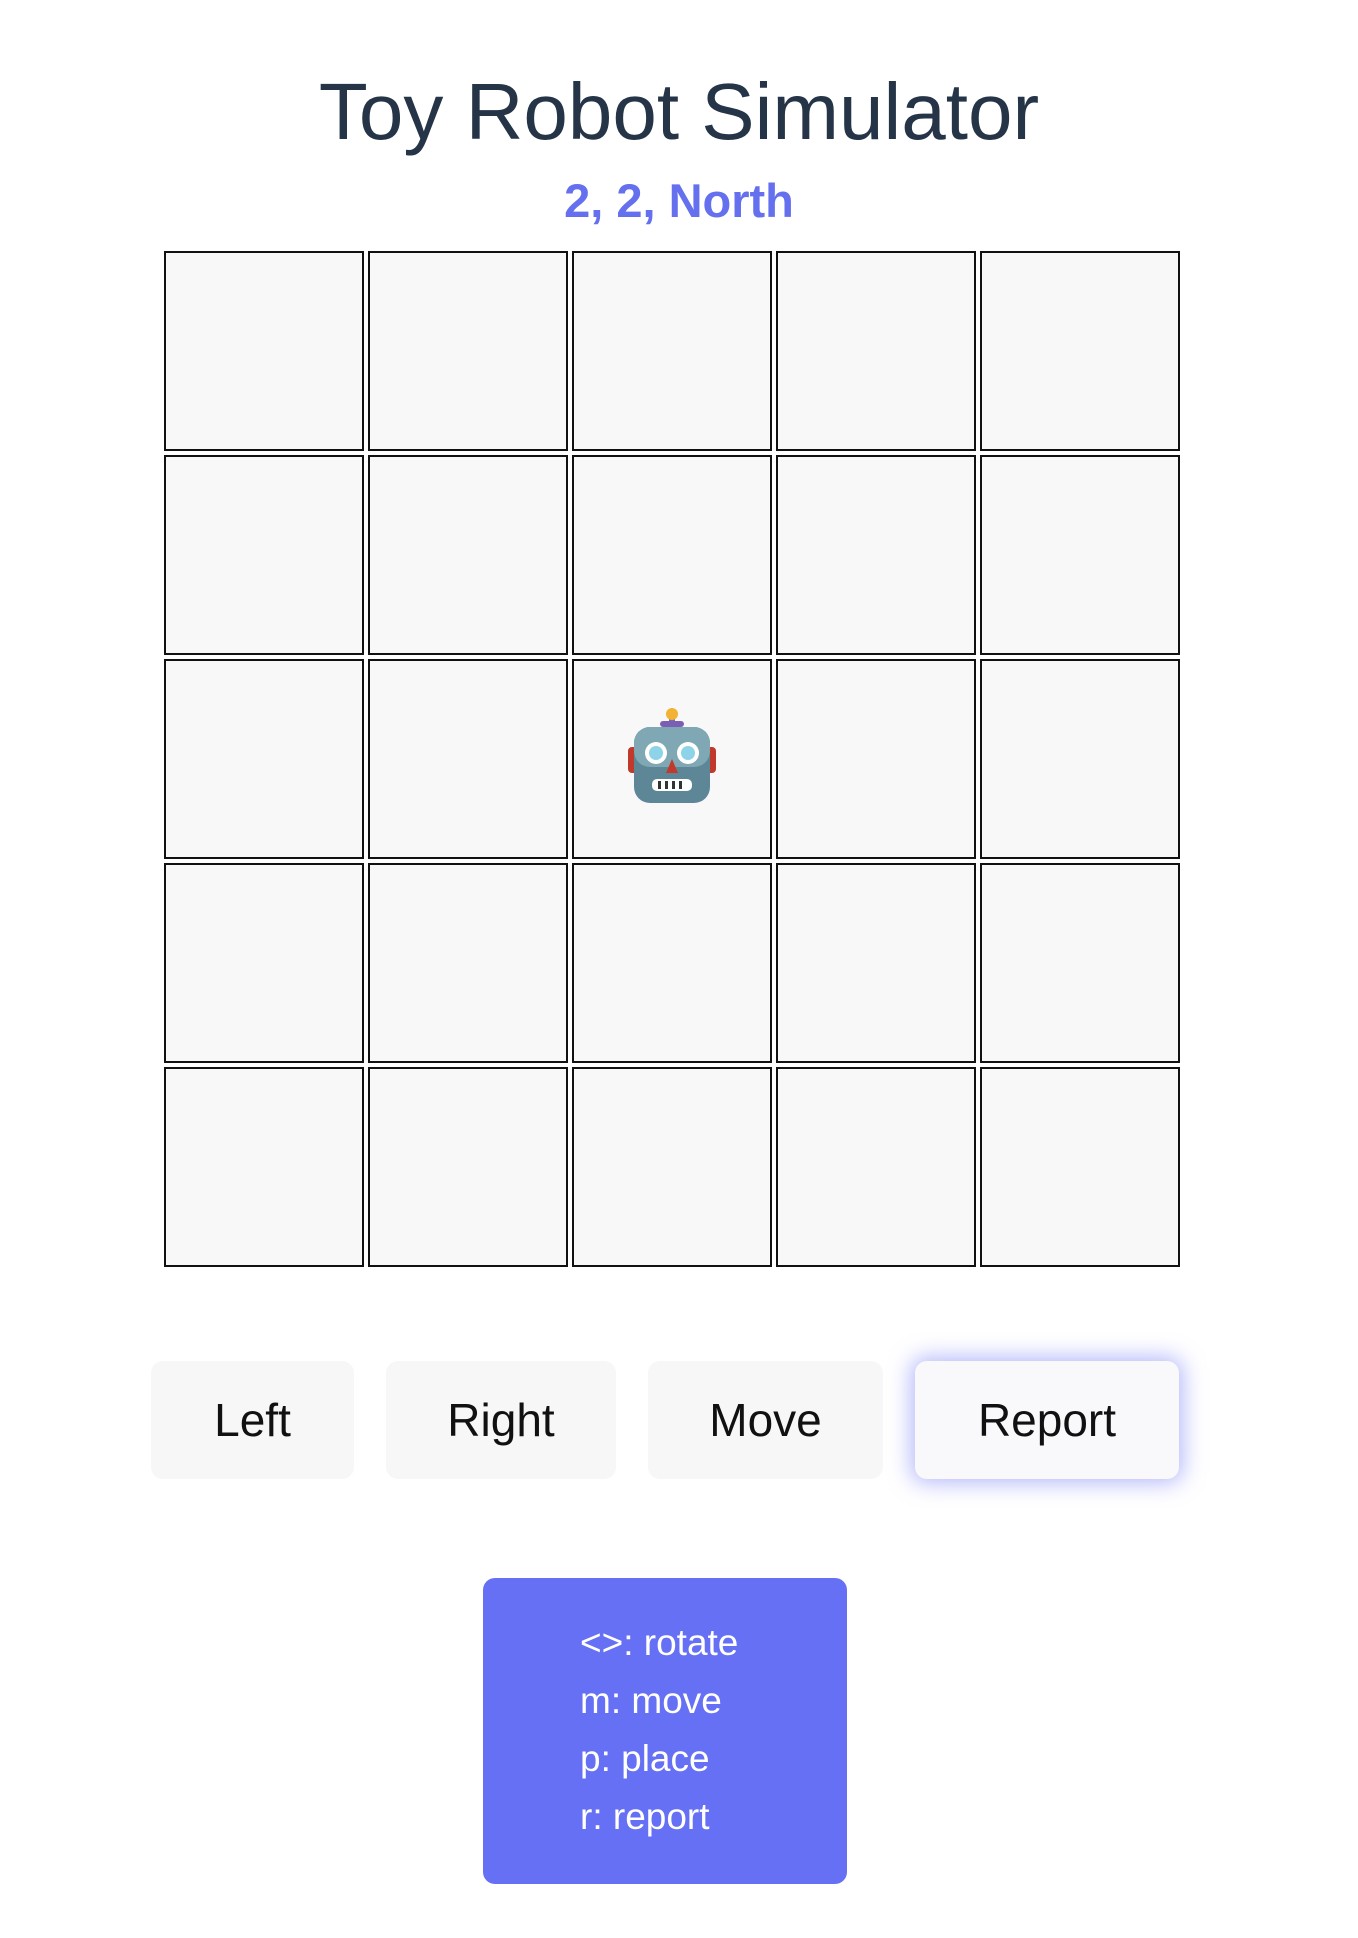 This screenshot has width=1358, height=1938. I want to click on left-button: Left, so click(252, 1420).